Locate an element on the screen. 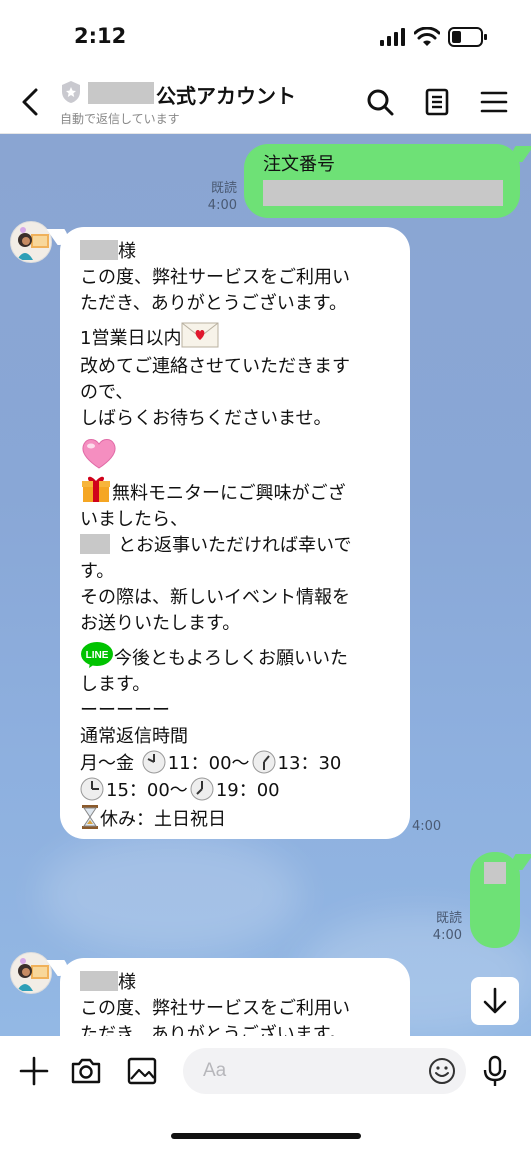  message-bubble-outgoing: 注文番号 is located at coordinates (382, 181).